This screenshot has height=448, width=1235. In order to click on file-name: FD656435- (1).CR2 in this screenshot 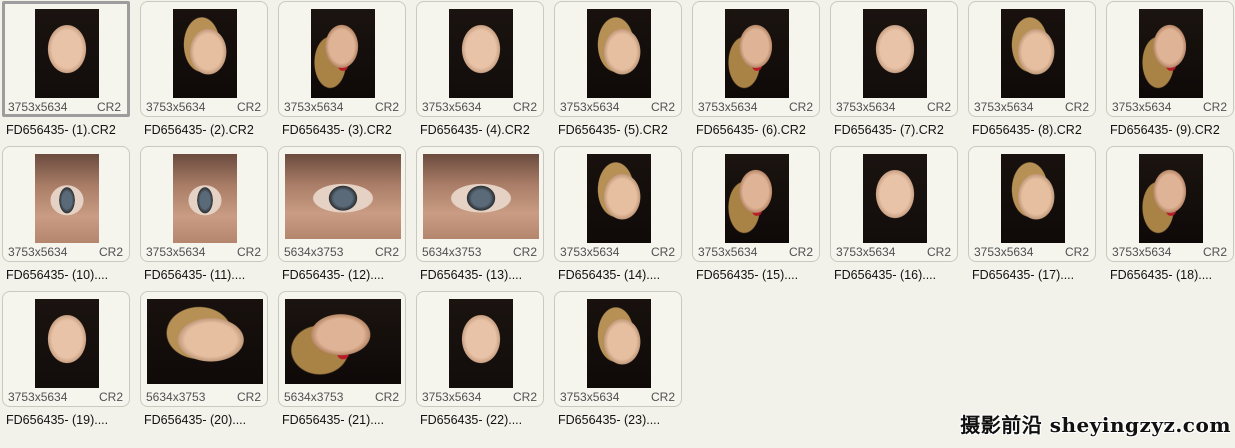, I will do `click(72, 130)`.